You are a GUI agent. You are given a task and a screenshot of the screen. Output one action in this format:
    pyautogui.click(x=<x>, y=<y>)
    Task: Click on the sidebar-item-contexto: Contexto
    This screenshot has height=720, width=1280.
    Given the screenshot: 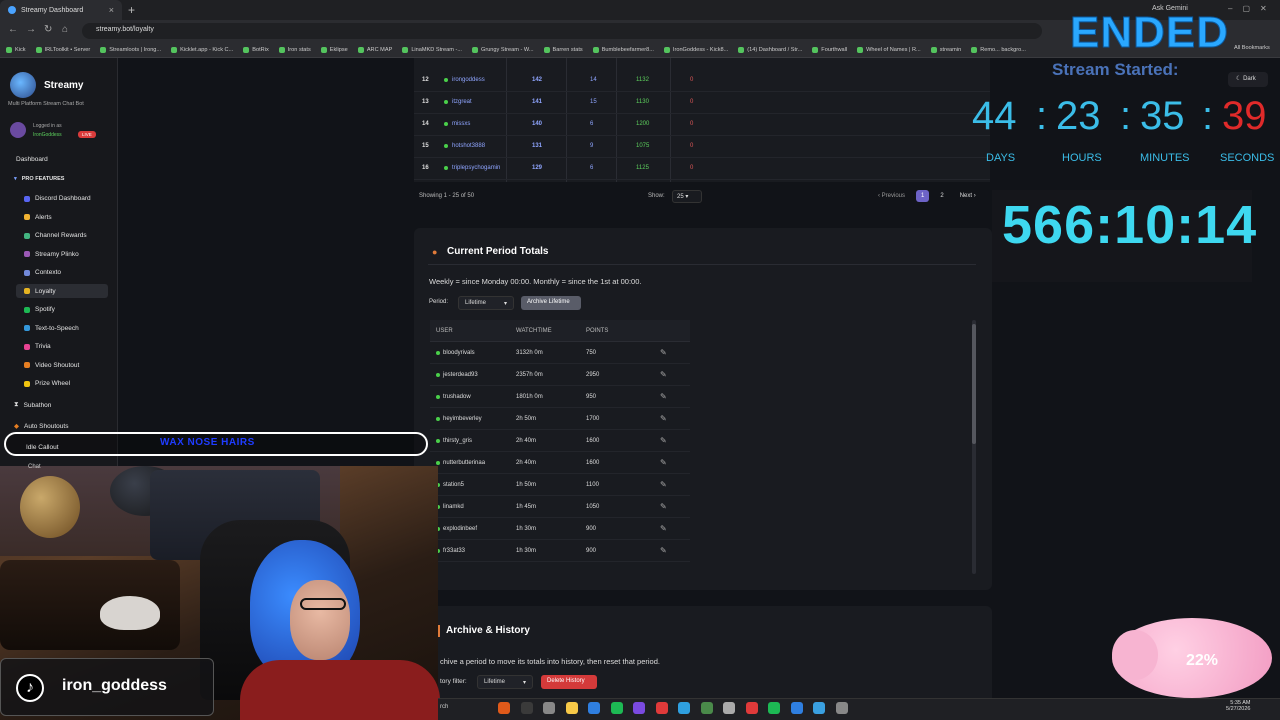 What is the action you would take?
    pyautogui.click(x=42, y=272)
    